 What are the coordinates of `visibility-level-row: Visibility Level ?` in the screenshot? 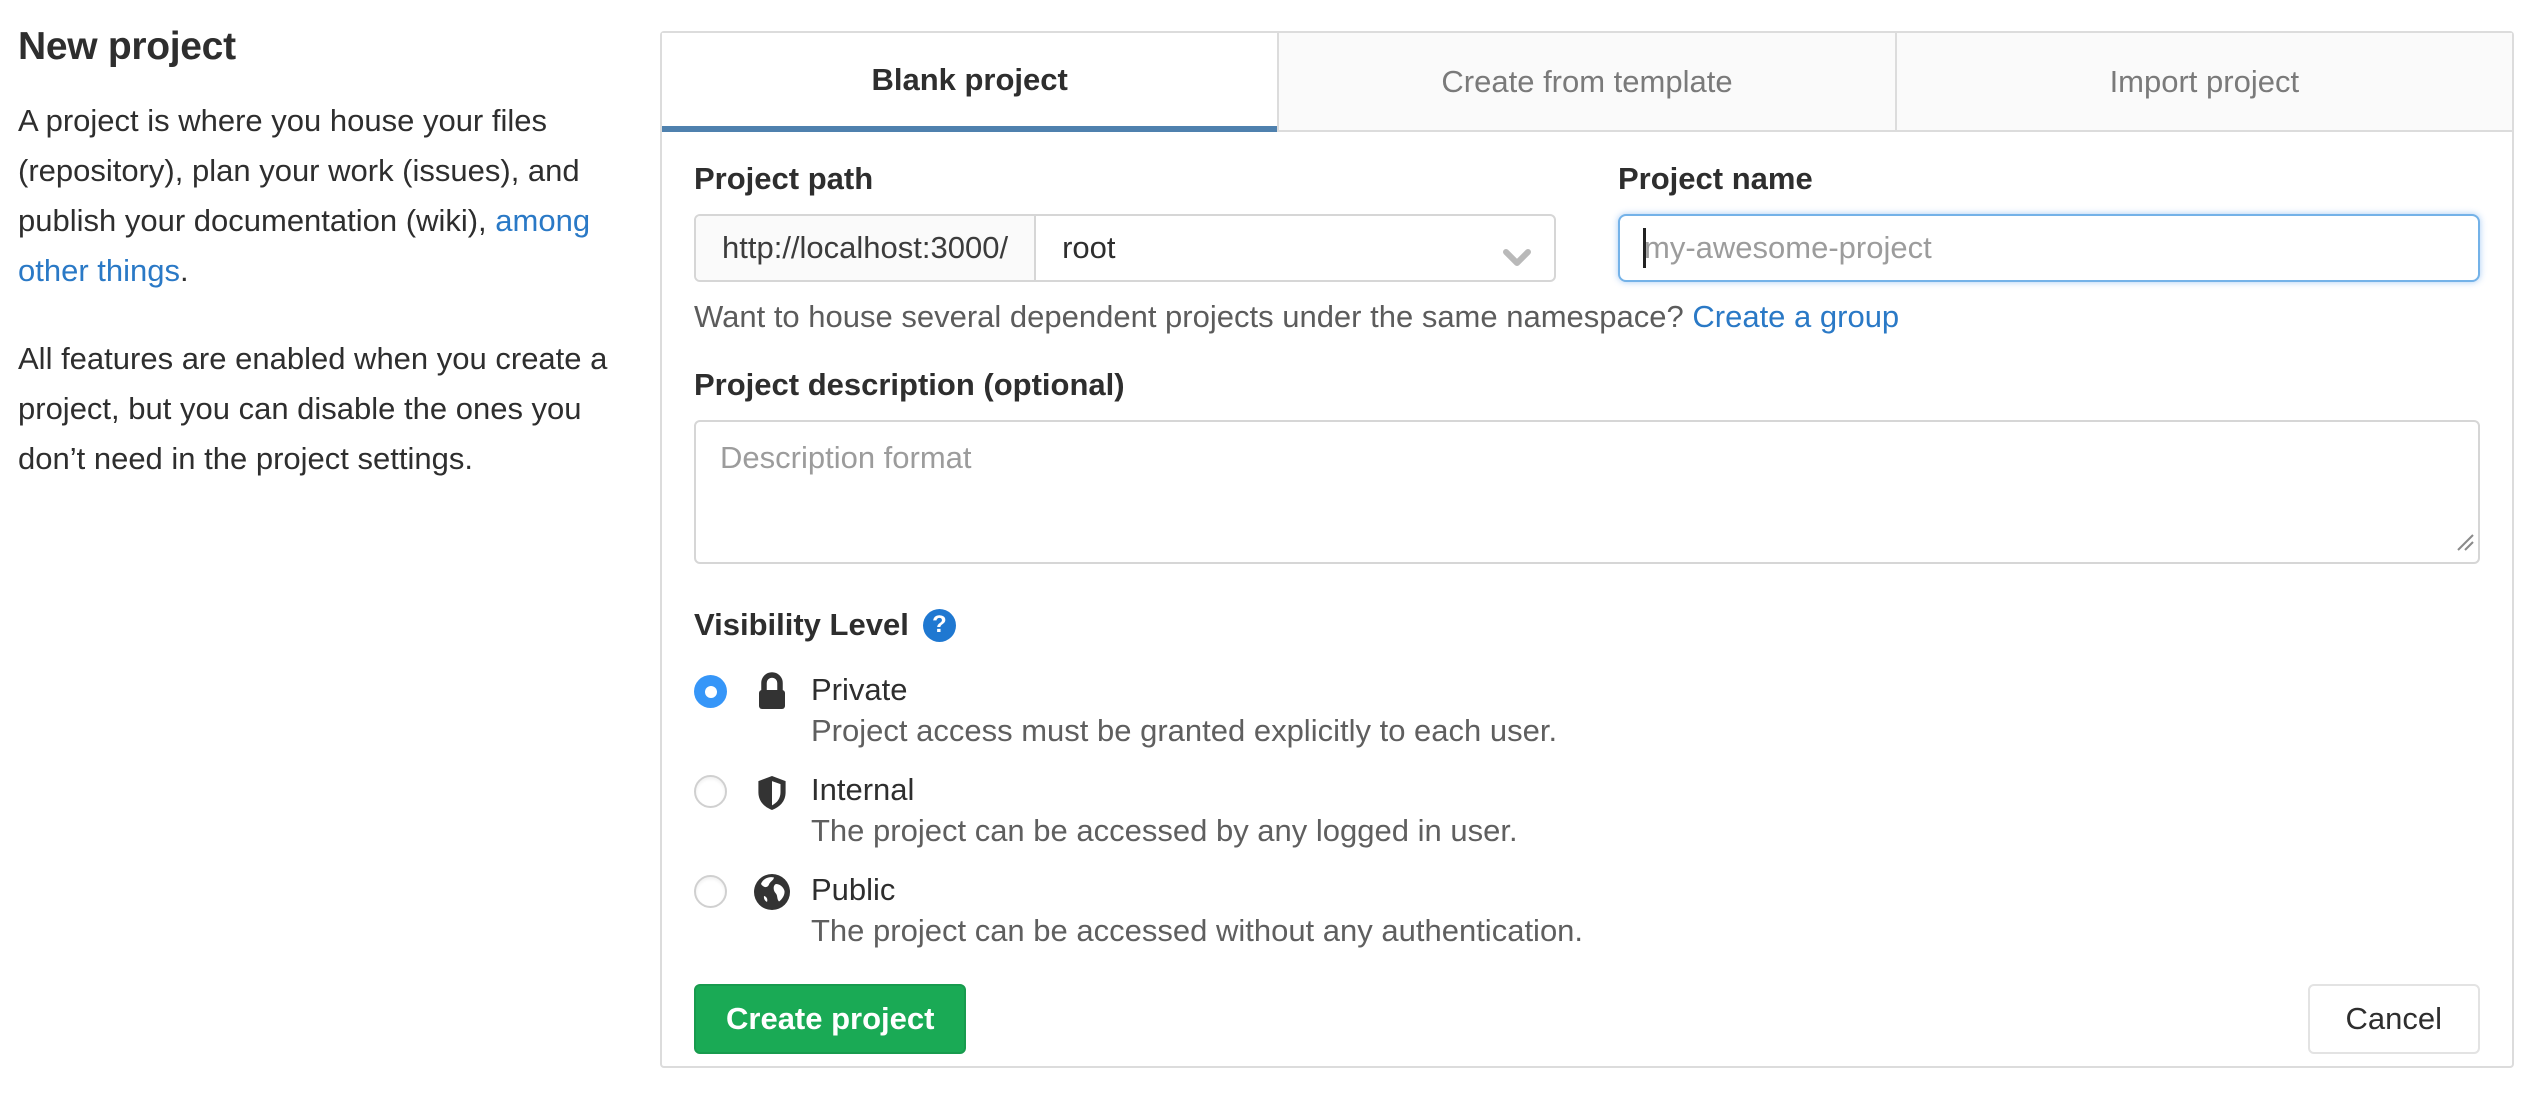 It's located at (1587, 625).